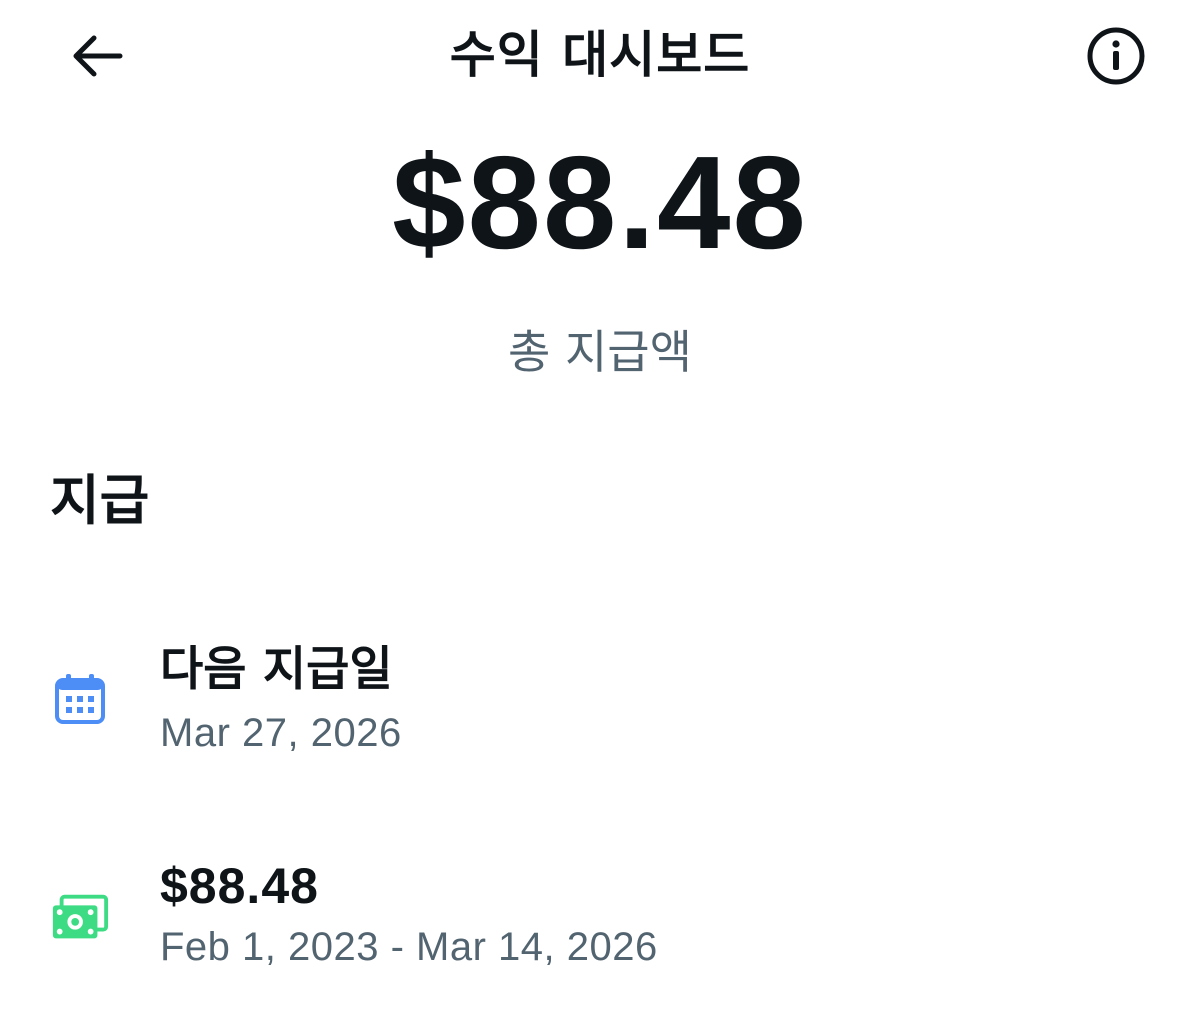 This screenshot has height=1016, width=1200. Describe the element at coordinates (281, 733) in the screenshot. I see `next-payout-date: Mar 27, 2026` at that location.